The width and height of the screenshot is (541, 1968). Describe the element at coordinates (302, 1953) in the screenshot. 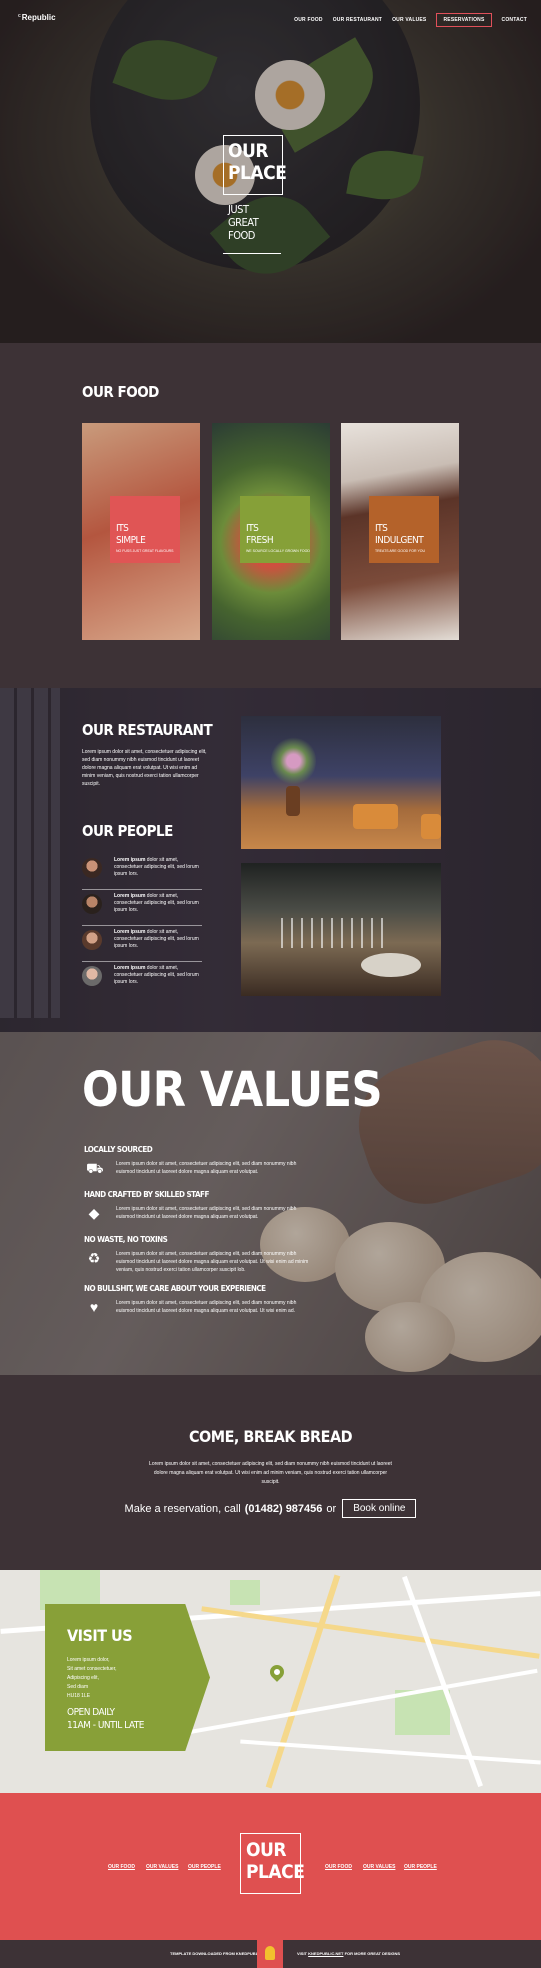

I see `credits-right-prefix: VISIT` at that location.